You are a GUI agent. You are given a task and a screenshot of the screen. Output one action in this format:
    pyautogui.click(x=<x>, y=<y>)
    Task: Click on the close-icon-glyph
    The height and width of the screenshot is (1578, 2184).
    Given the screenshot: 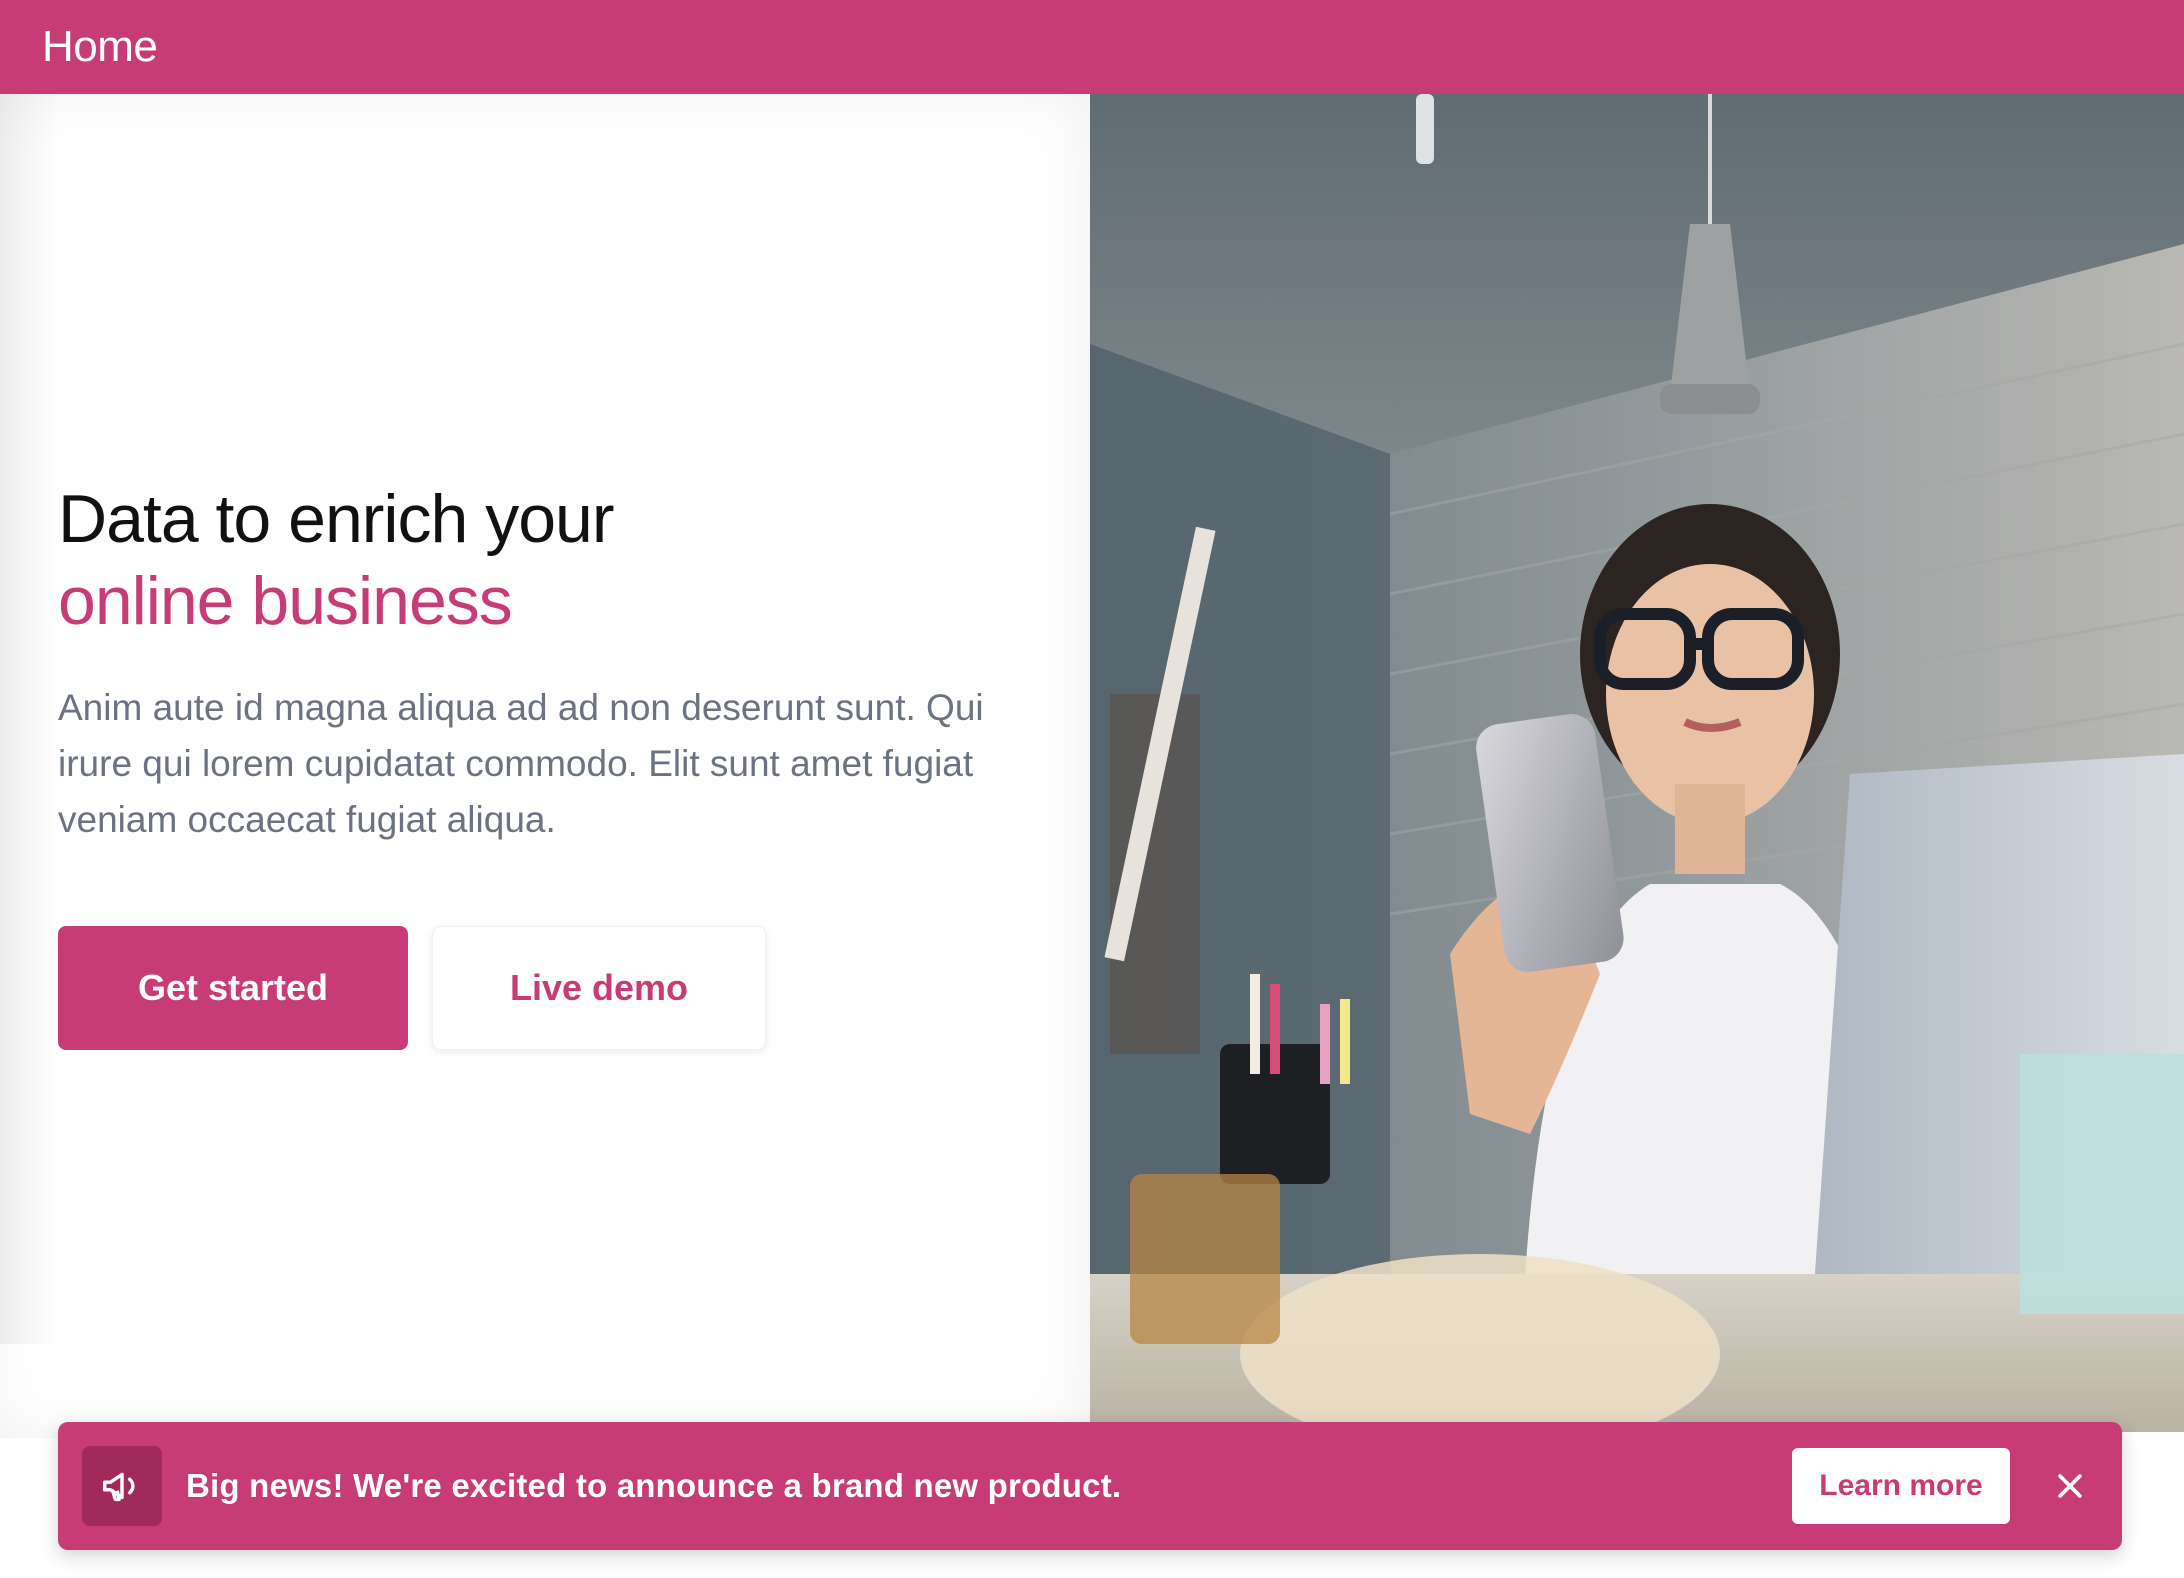 What is the action you would take?
    pyautogui.click(x=2070, y=1486)
    